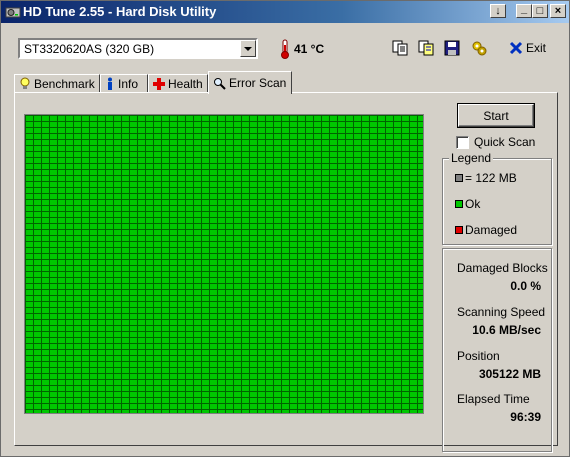  Describe the element at coordinates (285, 12) in the screenshot. I see `title-bar: HD Tune 2.55 - Hard Disk Utility ↓ _ □ ×` at that location.